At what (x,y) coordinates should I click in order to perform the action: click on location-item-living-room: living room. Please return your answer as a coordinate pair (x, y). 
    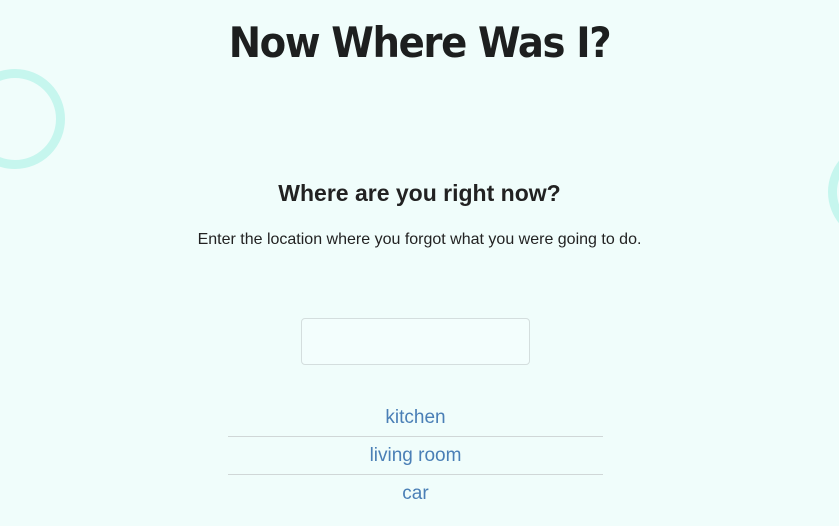
    Looking at the image, I should click on (415, 456).